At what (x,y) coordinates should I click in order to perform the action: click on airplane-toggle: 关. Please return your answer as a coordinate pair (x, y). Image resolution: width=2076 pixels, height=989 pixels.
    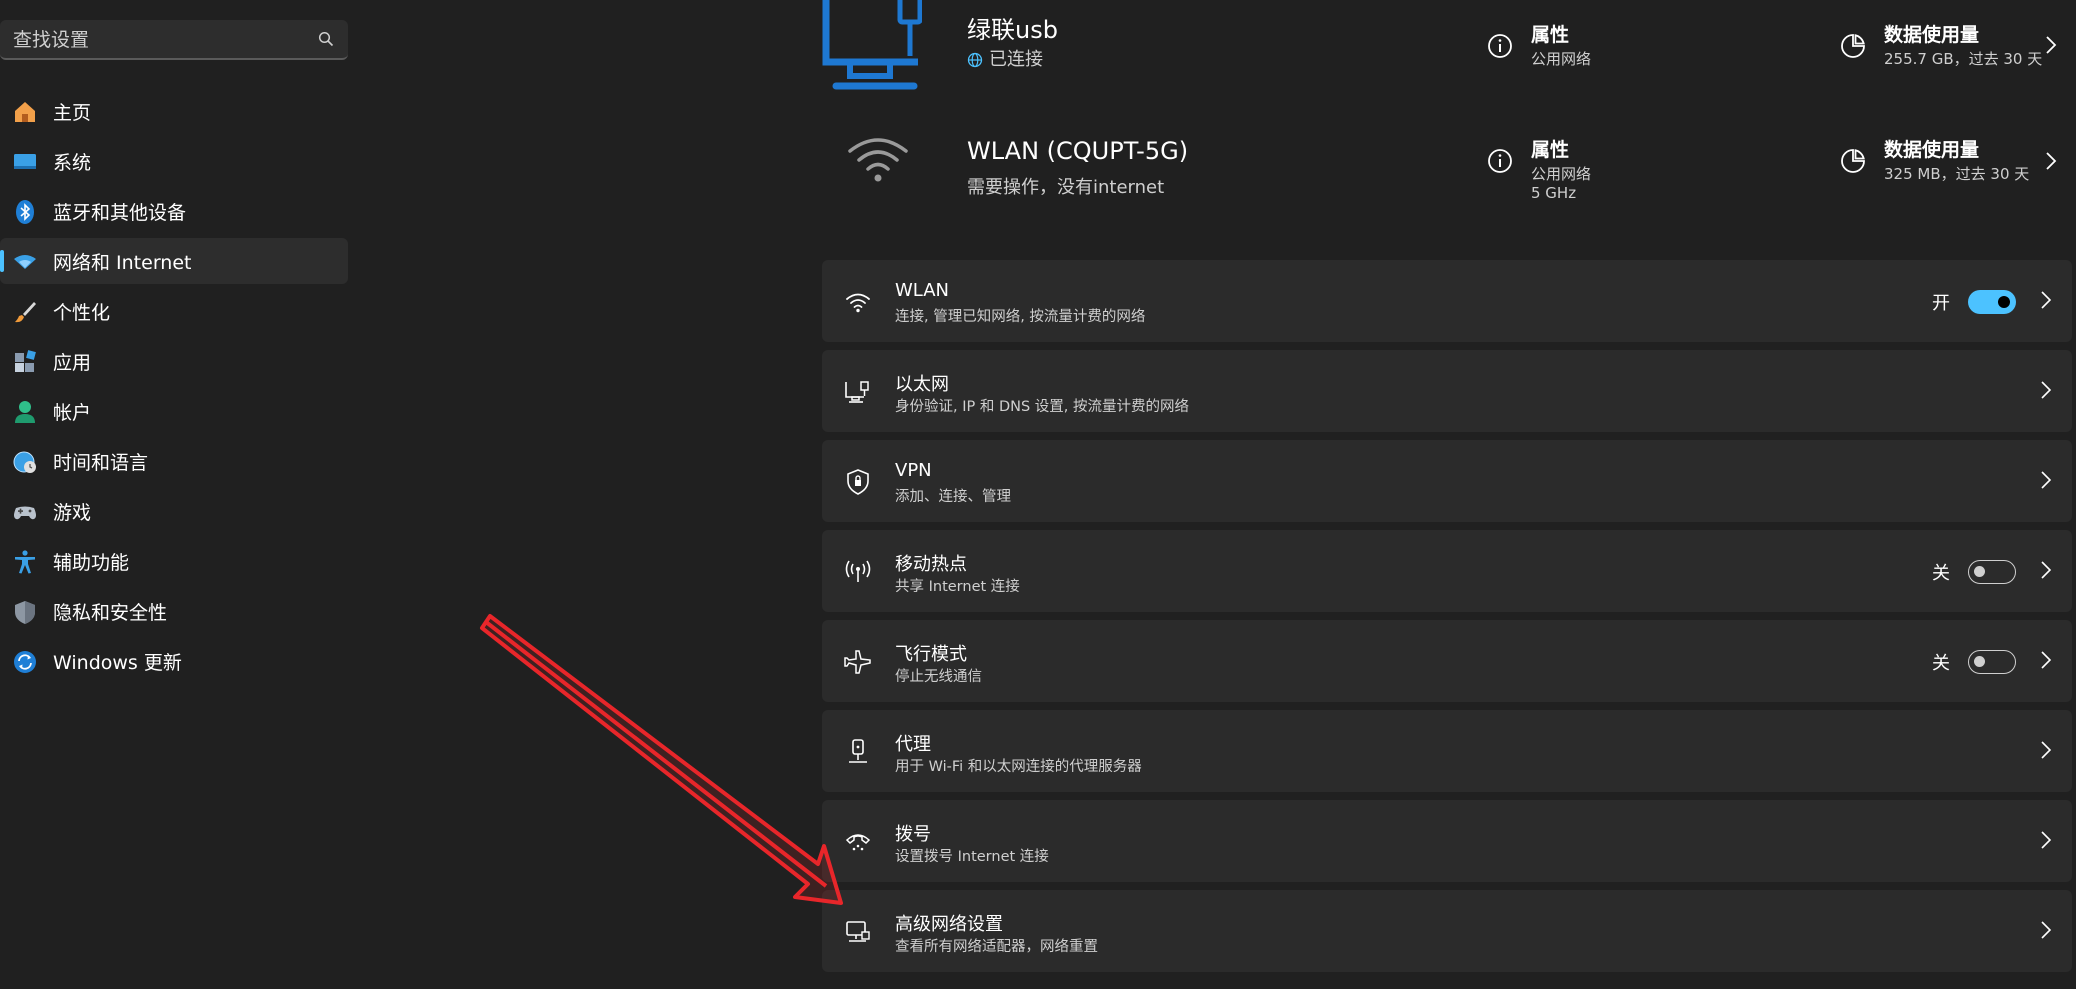
    Looking at the image, I should click on (1974, 662).